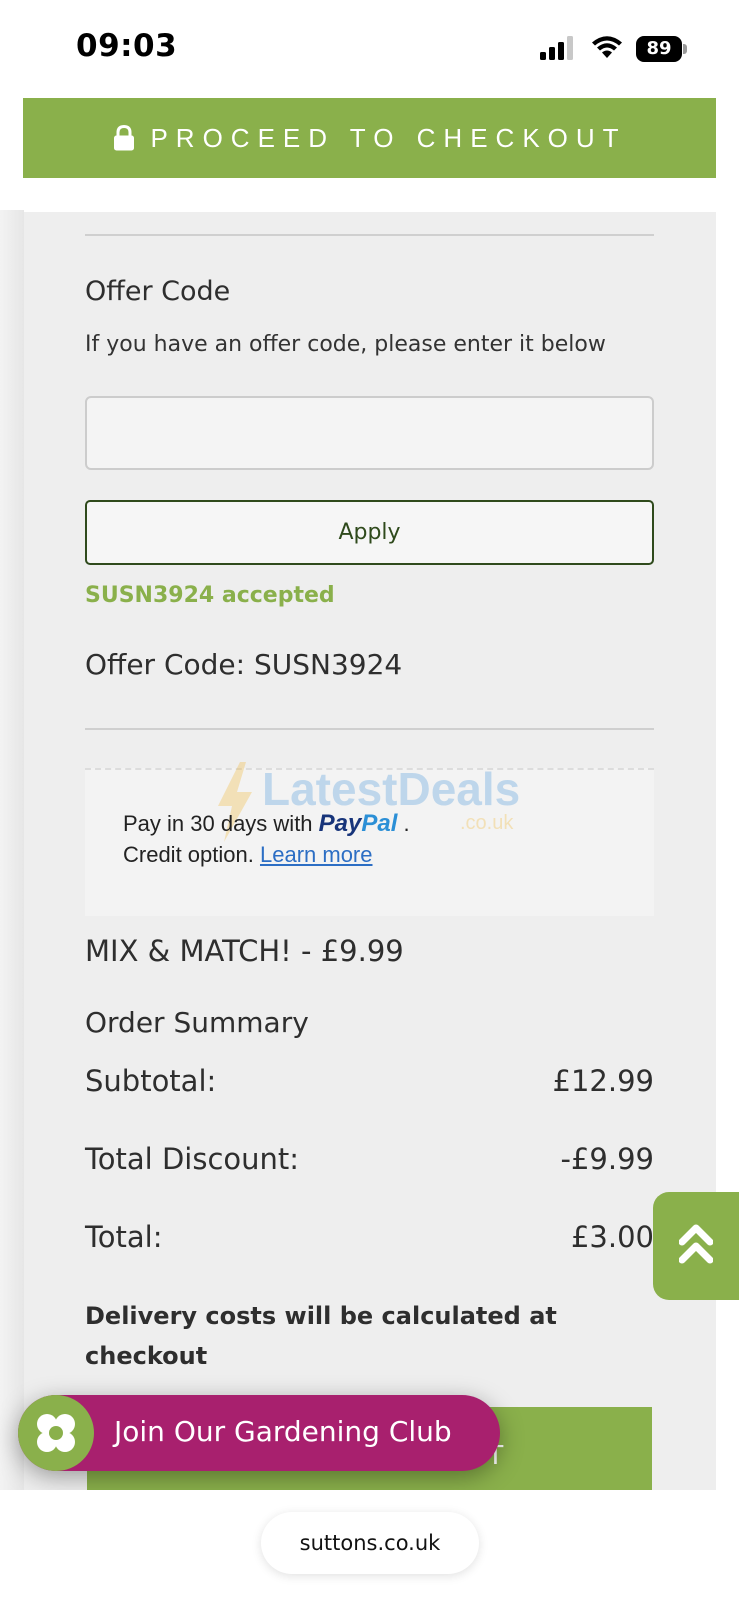 The height and width of the screenshot is (1600, 739). Describe the element at coordinates (158, 291) in the screenshot. I see `offer-code-title: Offer Code` at that location.